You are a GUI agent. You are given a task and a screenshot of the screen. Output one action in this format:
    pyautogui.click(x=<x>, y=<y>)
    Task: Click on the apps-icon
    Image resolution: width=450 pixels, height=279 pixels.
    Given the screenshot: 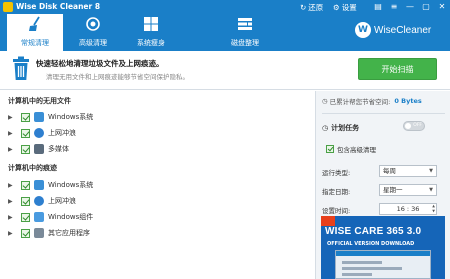 What is the action you would take?
    pyautogui.click(x=39, y=233)
    